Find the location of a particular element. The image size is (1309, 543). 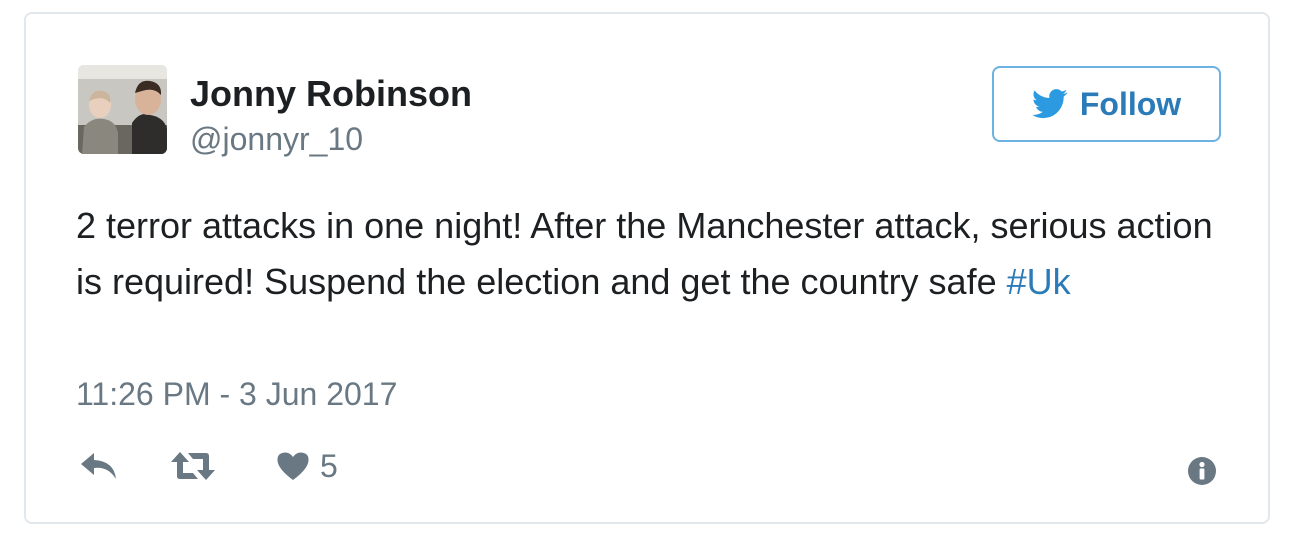

heart-icon is located at coordinates (293, 466).